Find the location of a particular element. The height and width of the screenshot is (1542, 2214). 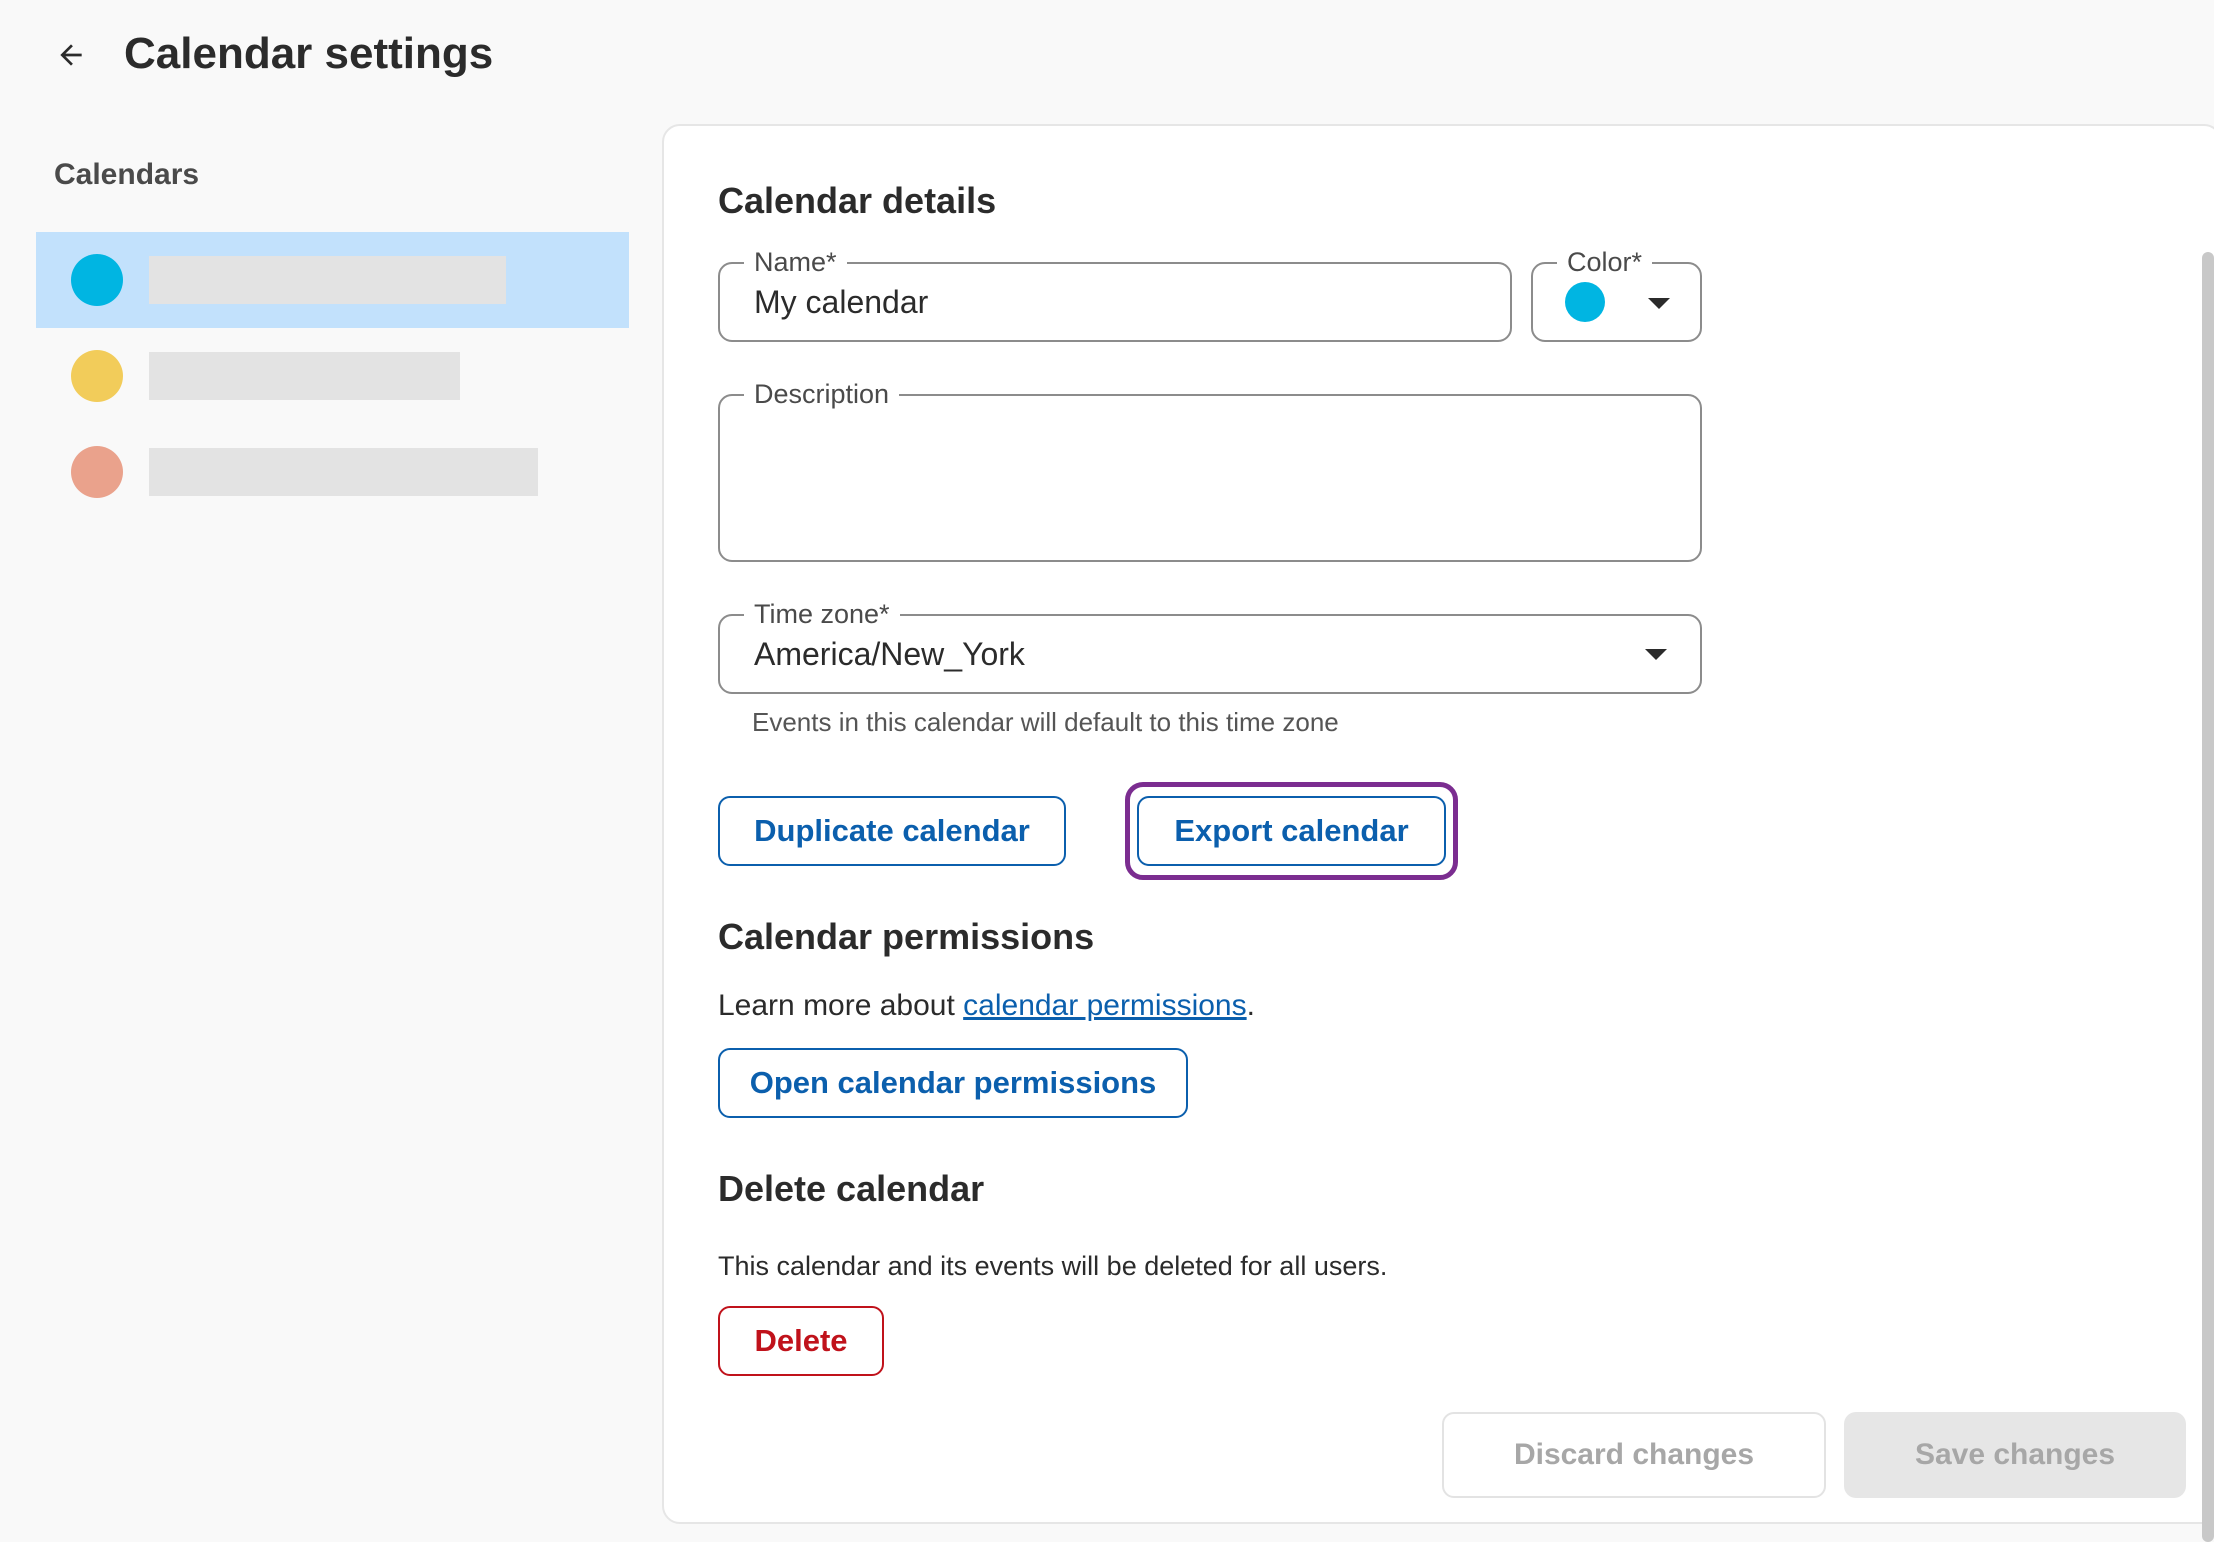

discard-changes-button: Discard changes is located at coordinates (1634, 1455).